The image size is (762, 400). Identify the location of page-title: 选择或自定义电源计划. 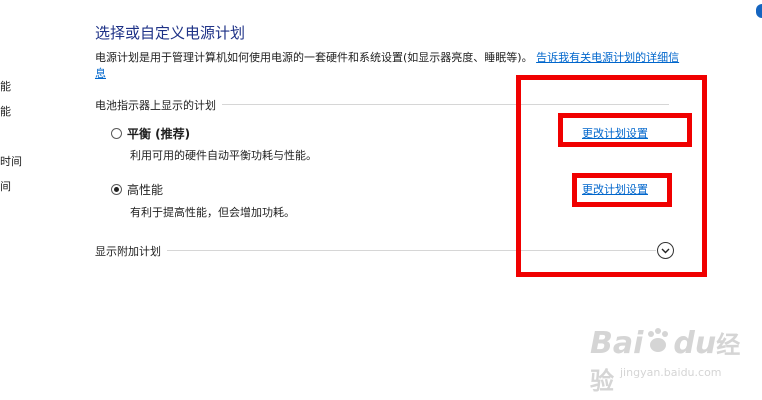
(170, 33).